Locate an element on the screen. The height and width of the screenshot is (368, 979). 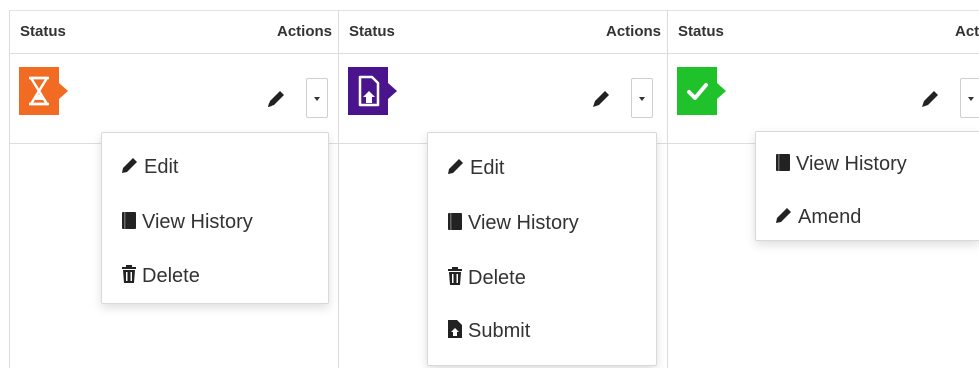
actions-dropdown-menu: Edit View History Delete is located at coordinates (215, 218).